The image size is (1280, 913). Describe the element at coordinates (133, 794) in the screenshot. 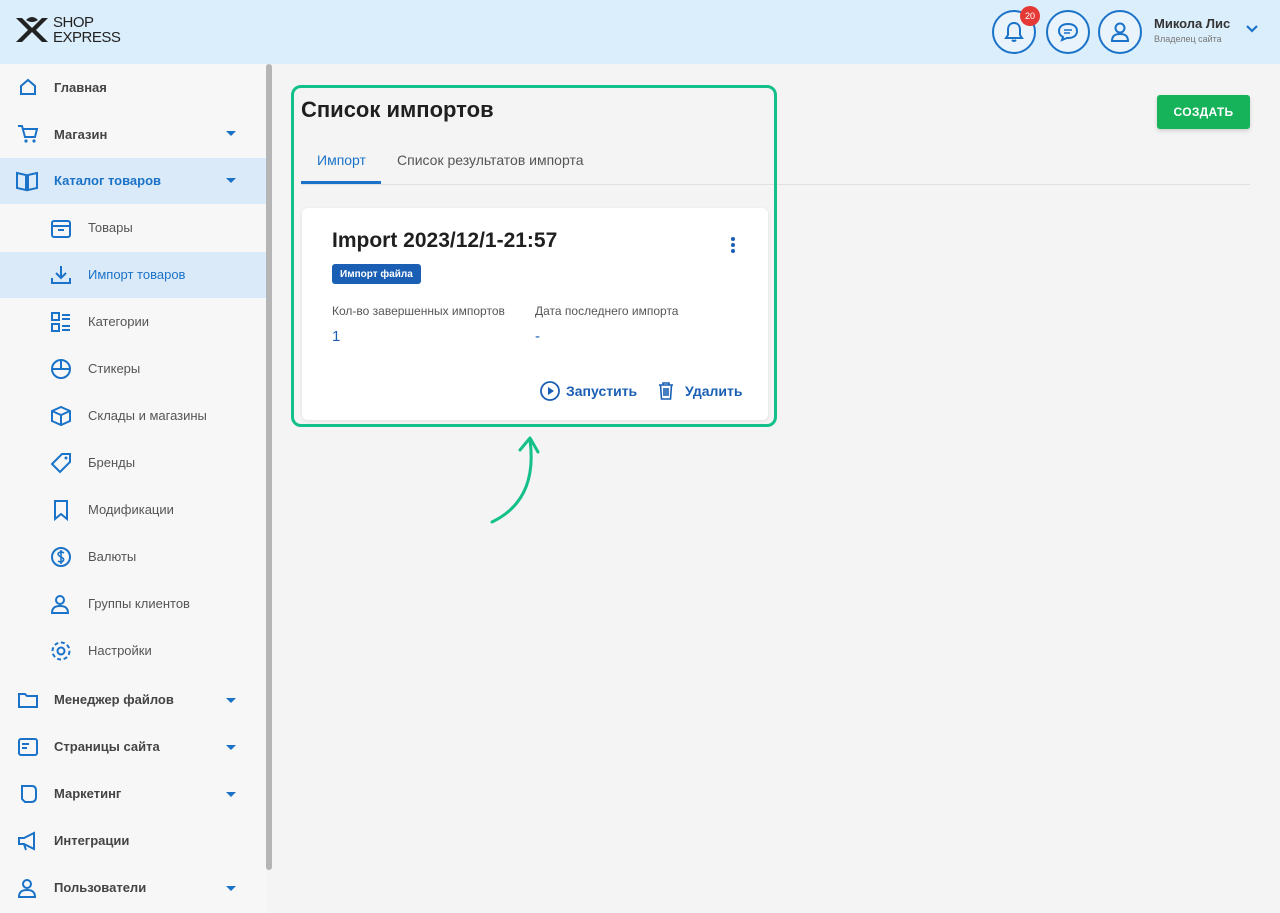

I see `sidebar-item-marketing: Маркетинг` at that location.